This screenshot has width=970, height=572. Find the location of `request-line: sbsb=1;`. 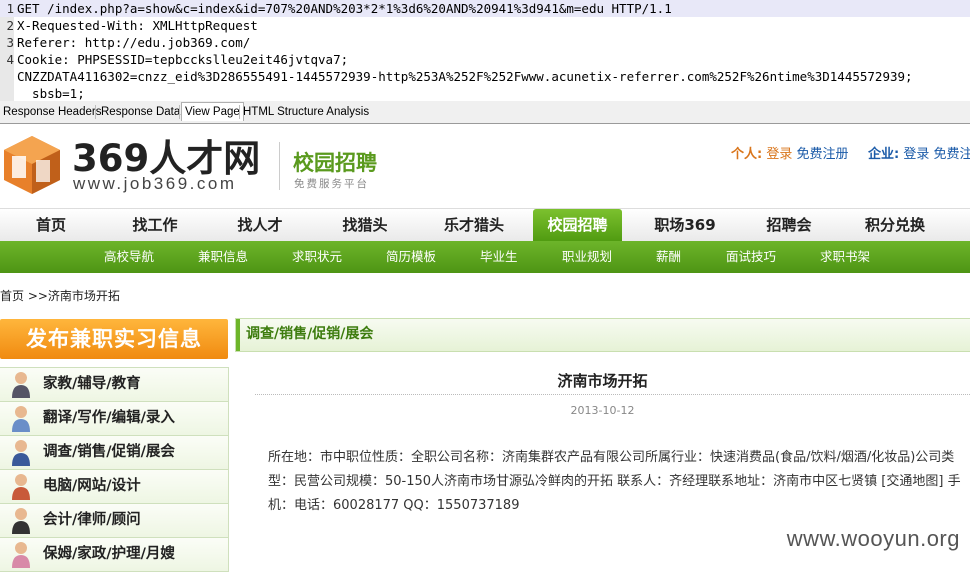

request-line: sbsb=1; is located at coordinates (42, 93).